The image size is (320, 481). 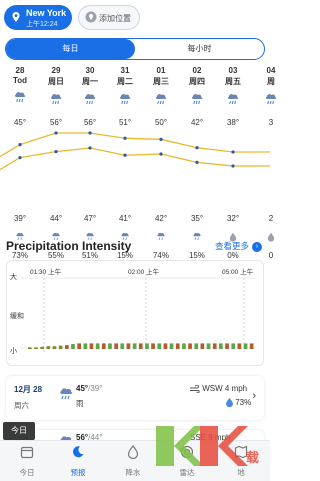 I want to click on bottom-nav: 今日 预报 降水 雷达 地, so click(x=135, y=460).